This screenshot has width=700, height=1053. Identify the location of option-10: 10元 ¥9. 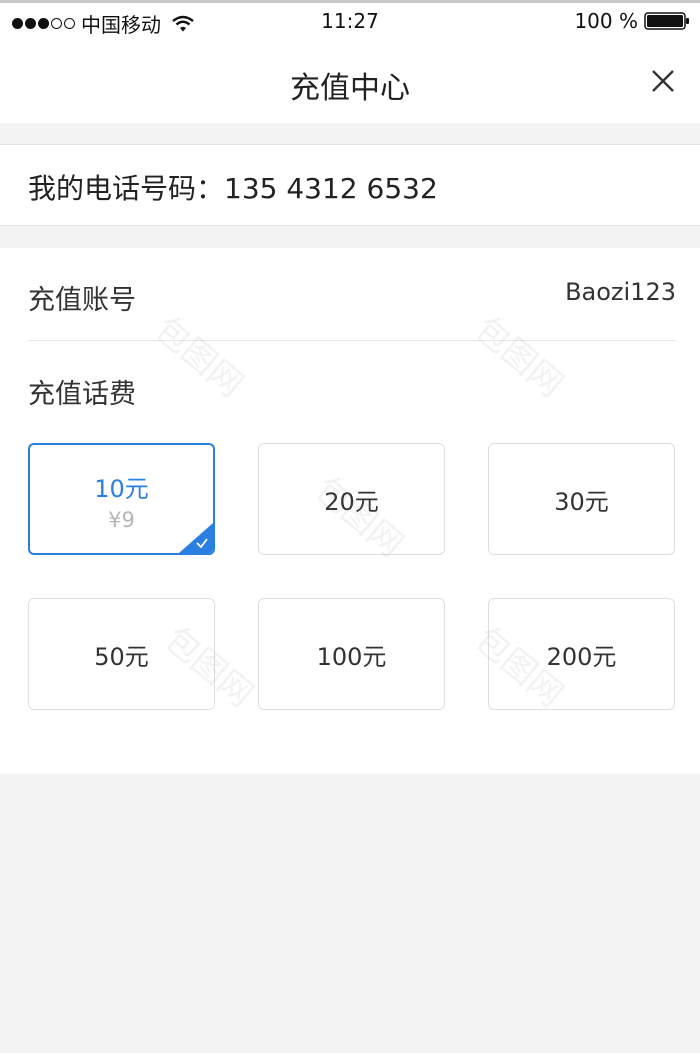
(121, 499).